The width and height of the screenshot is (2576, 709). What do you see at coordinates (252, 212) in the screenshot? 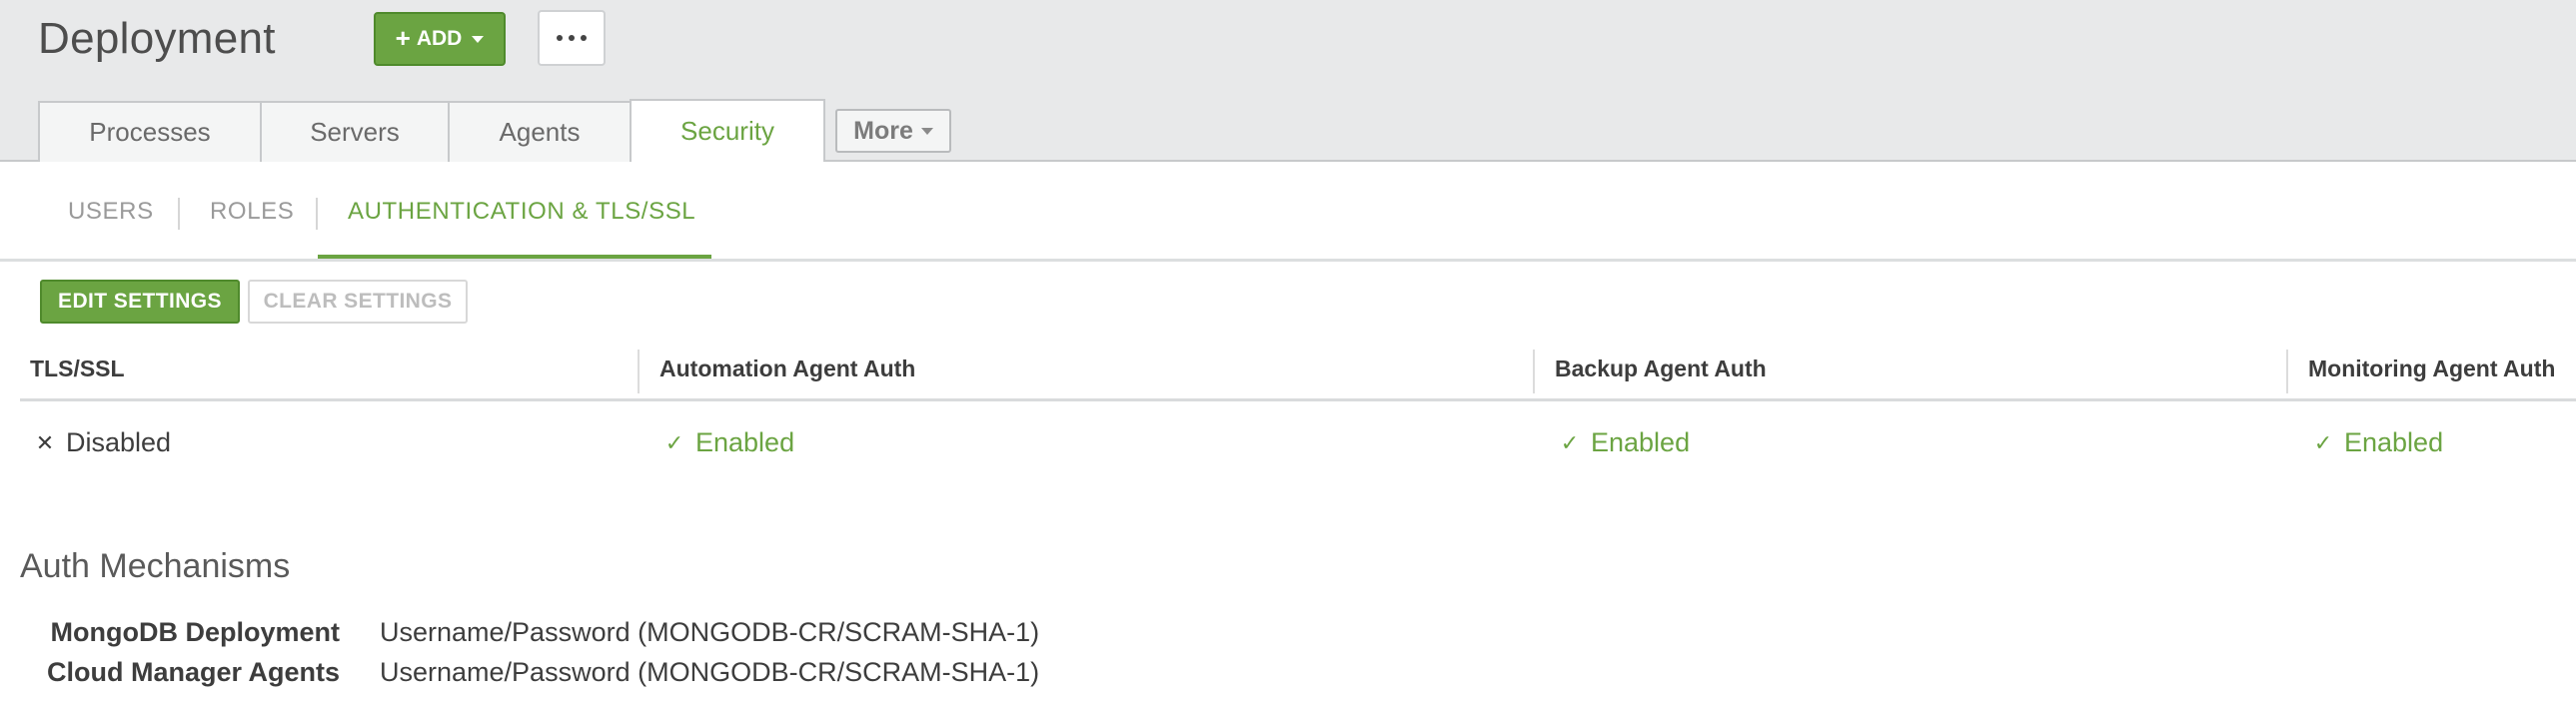
I see `subtab-roles: ROLES` at bounding box center [252, 212].